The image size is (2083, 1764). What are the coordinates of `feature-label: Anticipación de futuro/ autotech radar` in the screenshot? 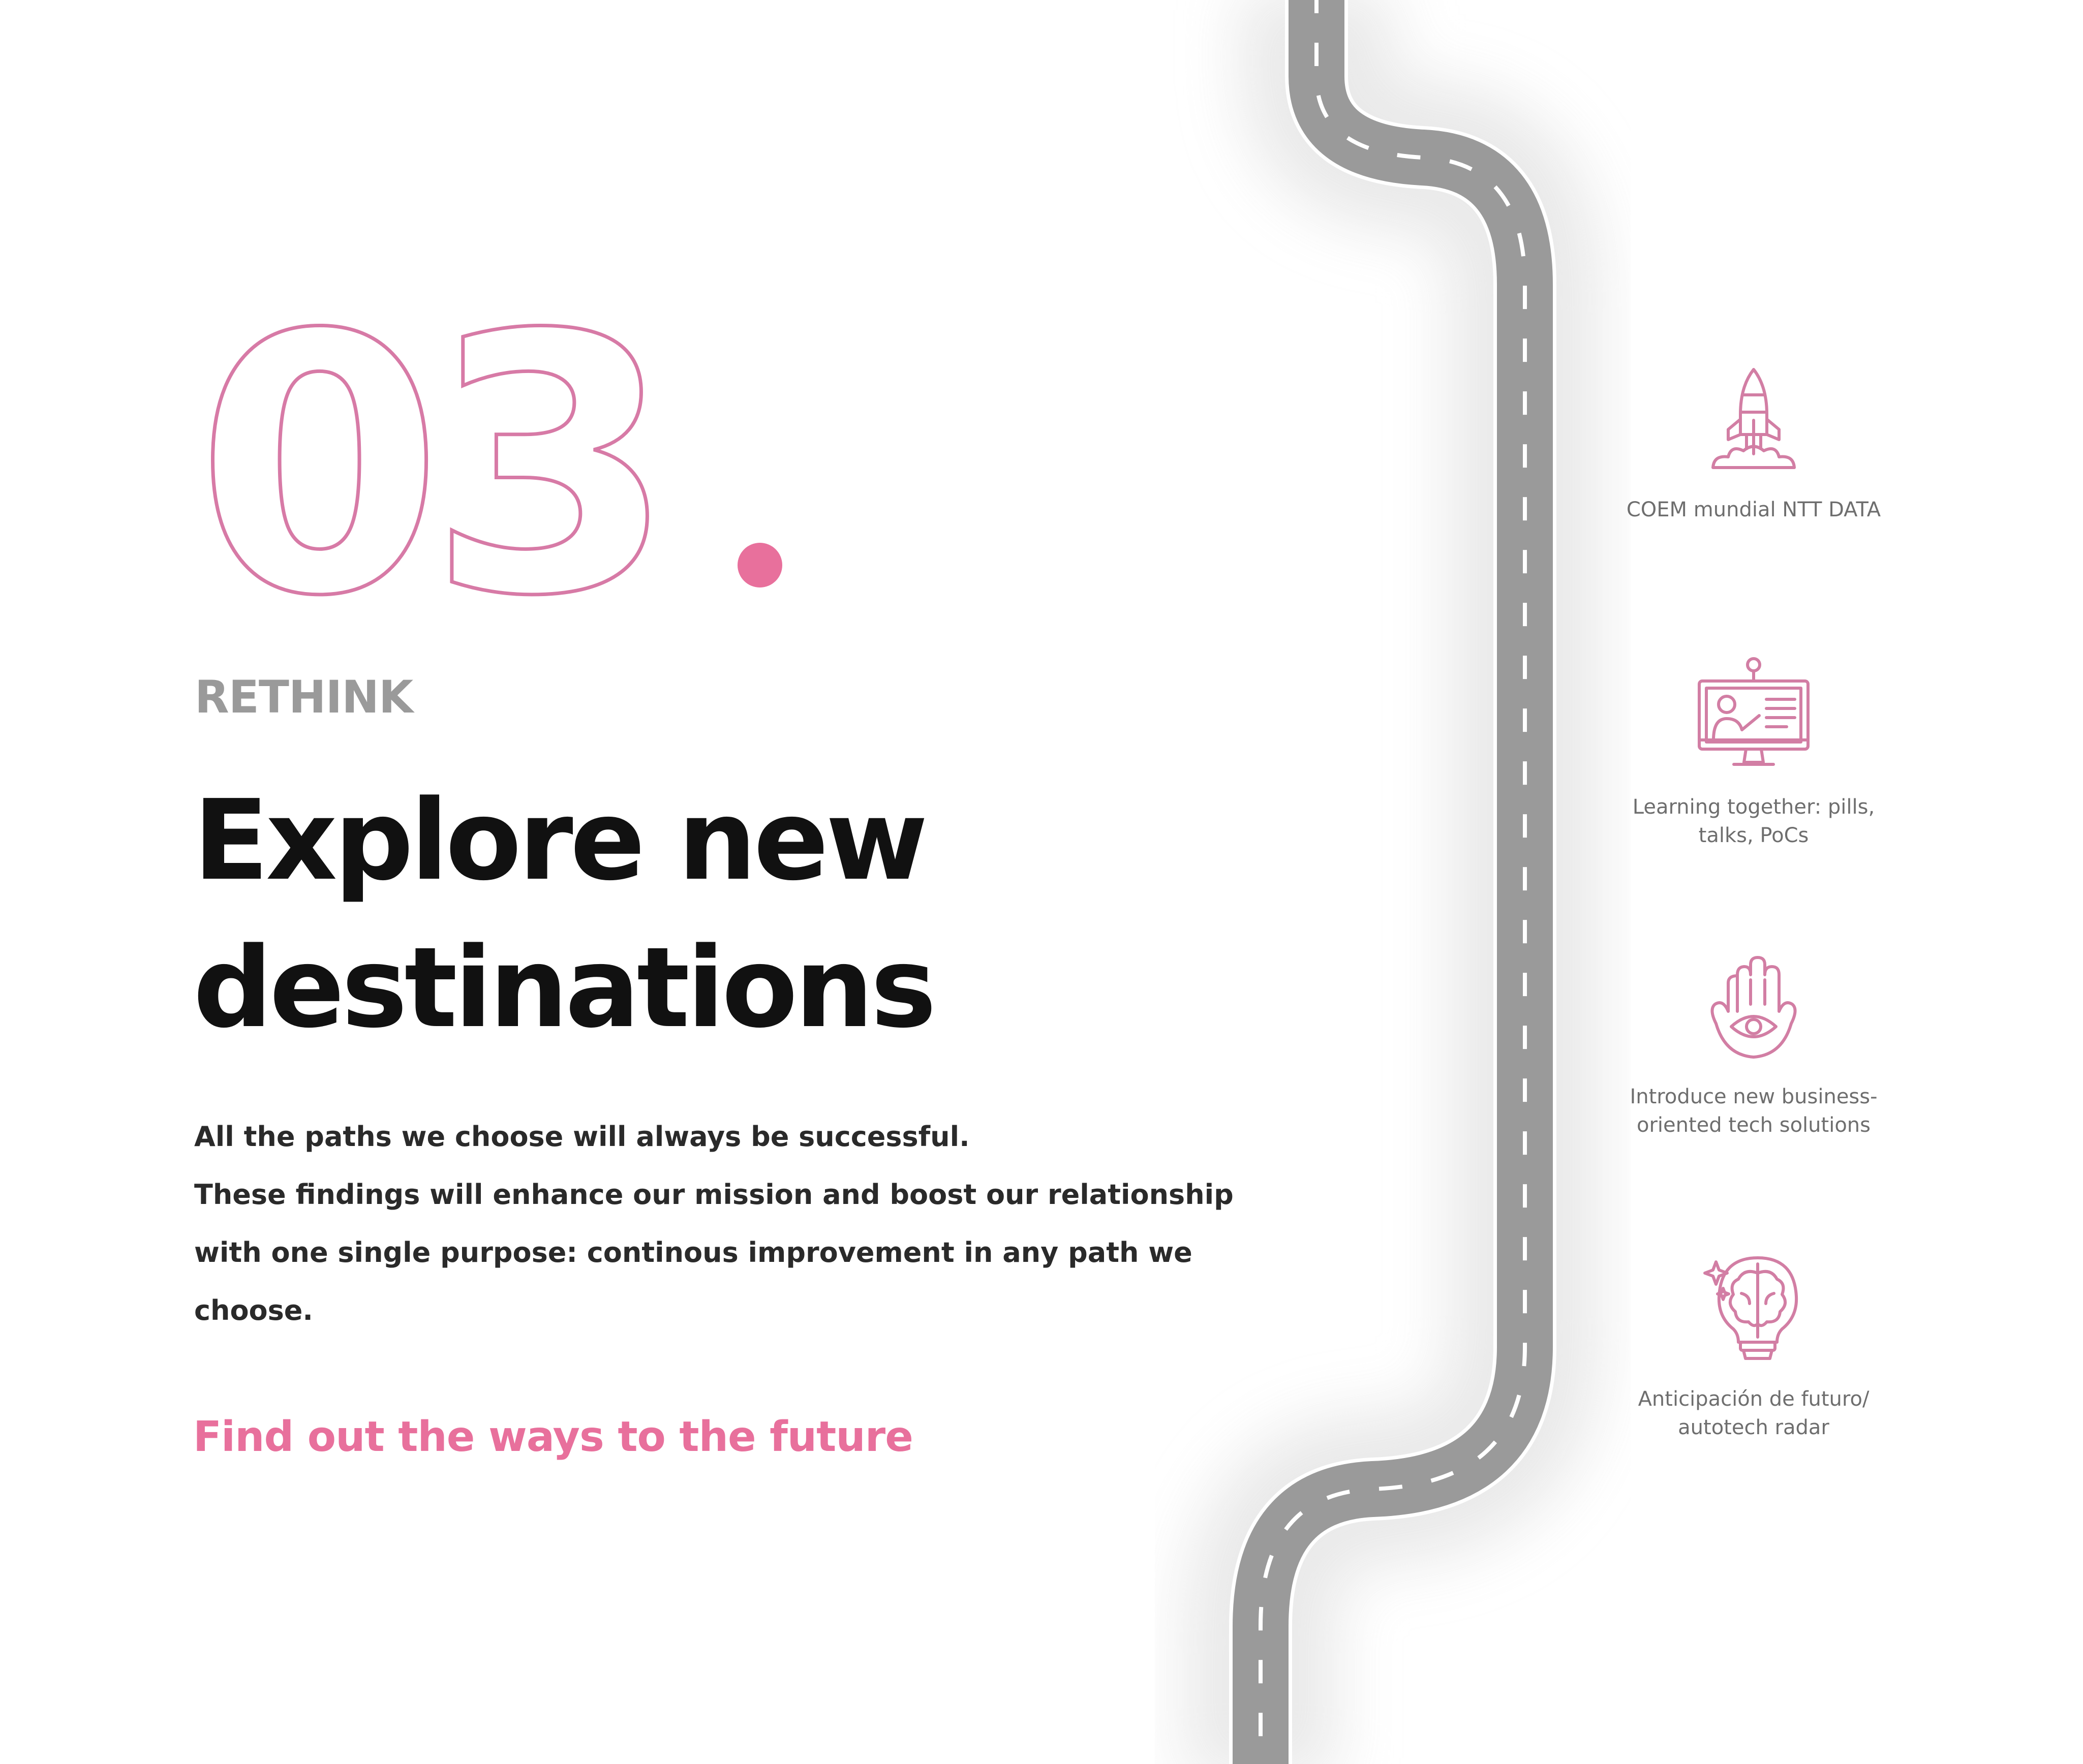 It's located at (1754, 1413).